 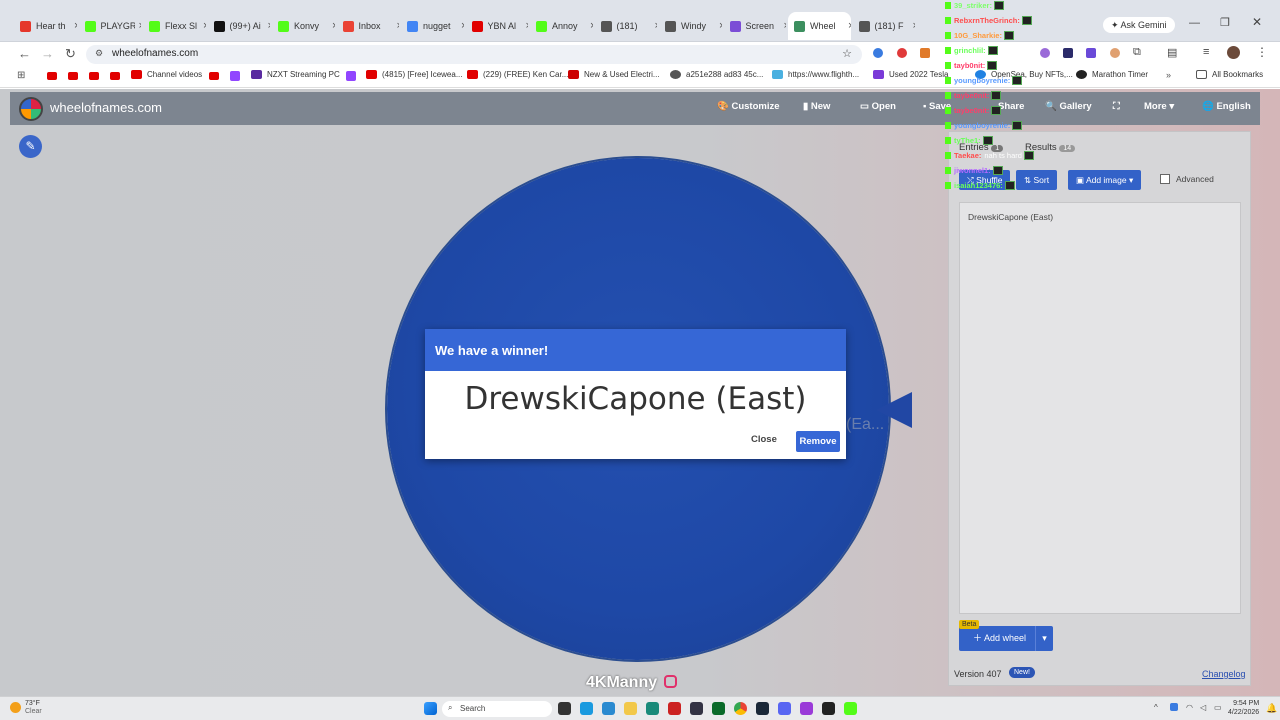 What do you see at coordinates (670, 26) in the screenshot?
I see `tab-favicon-icon` at bounding box center [670, 26].